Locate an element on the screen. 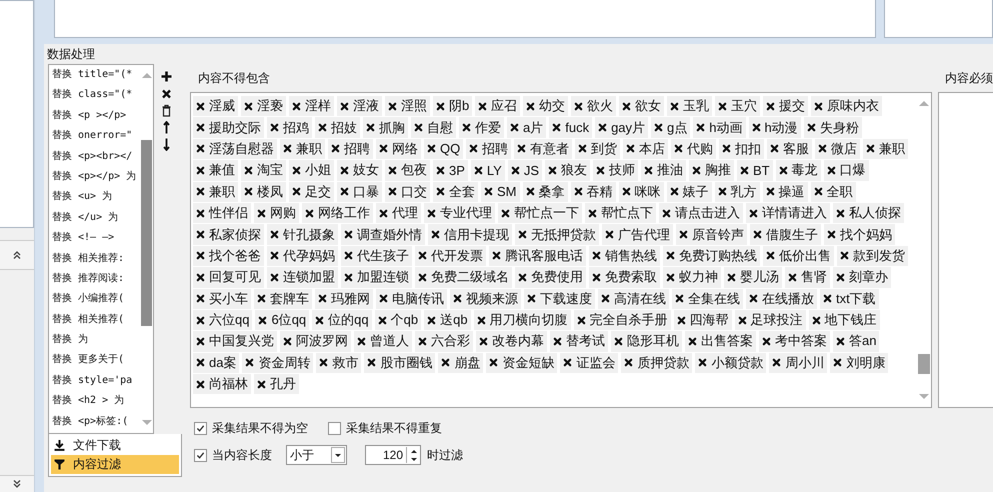  keyword-tag: 资金短缺 is located at coordinates (522, 363).